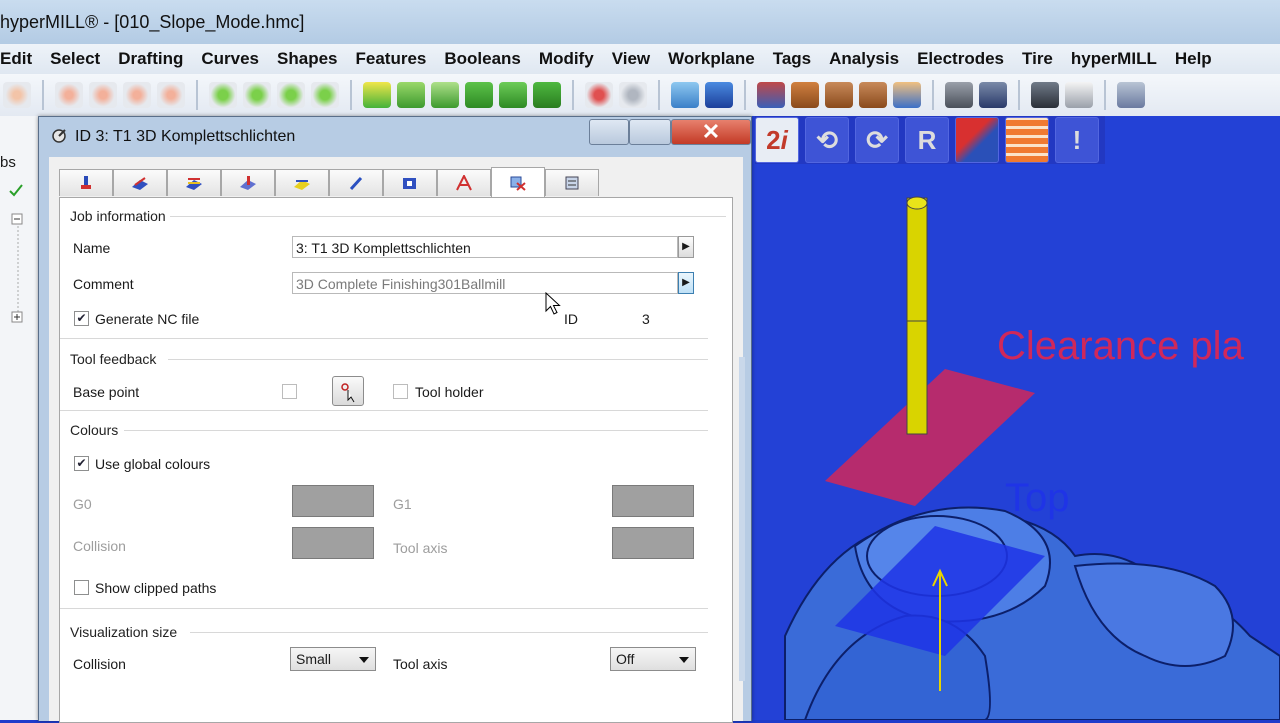  Describe the element at coordinates (223, 95) in the screenshot. I see `green-loop-icon` at that location.